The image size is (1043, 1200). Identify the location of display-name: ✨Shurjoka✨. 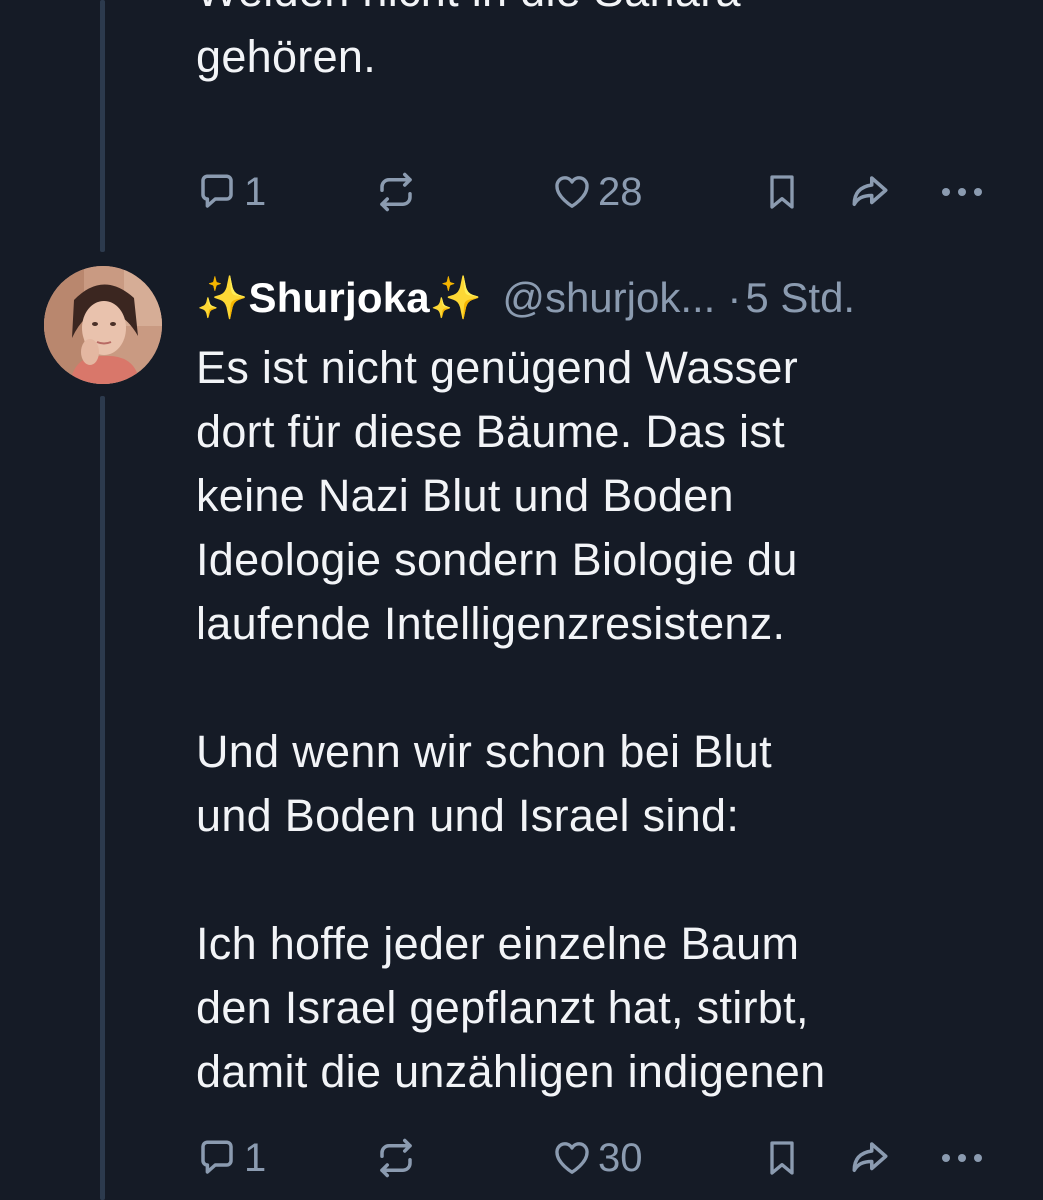
(339, 298).